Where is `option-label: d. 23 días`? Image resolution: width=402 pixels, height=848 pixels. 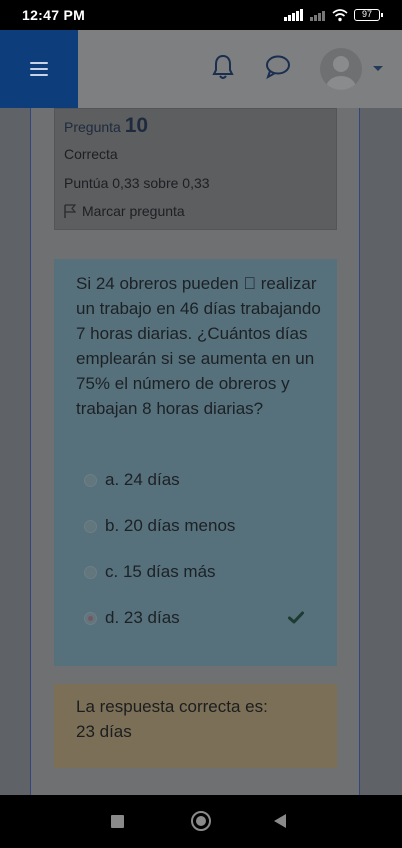 option-label: d. 23 días is located at coordinates (142, 617).